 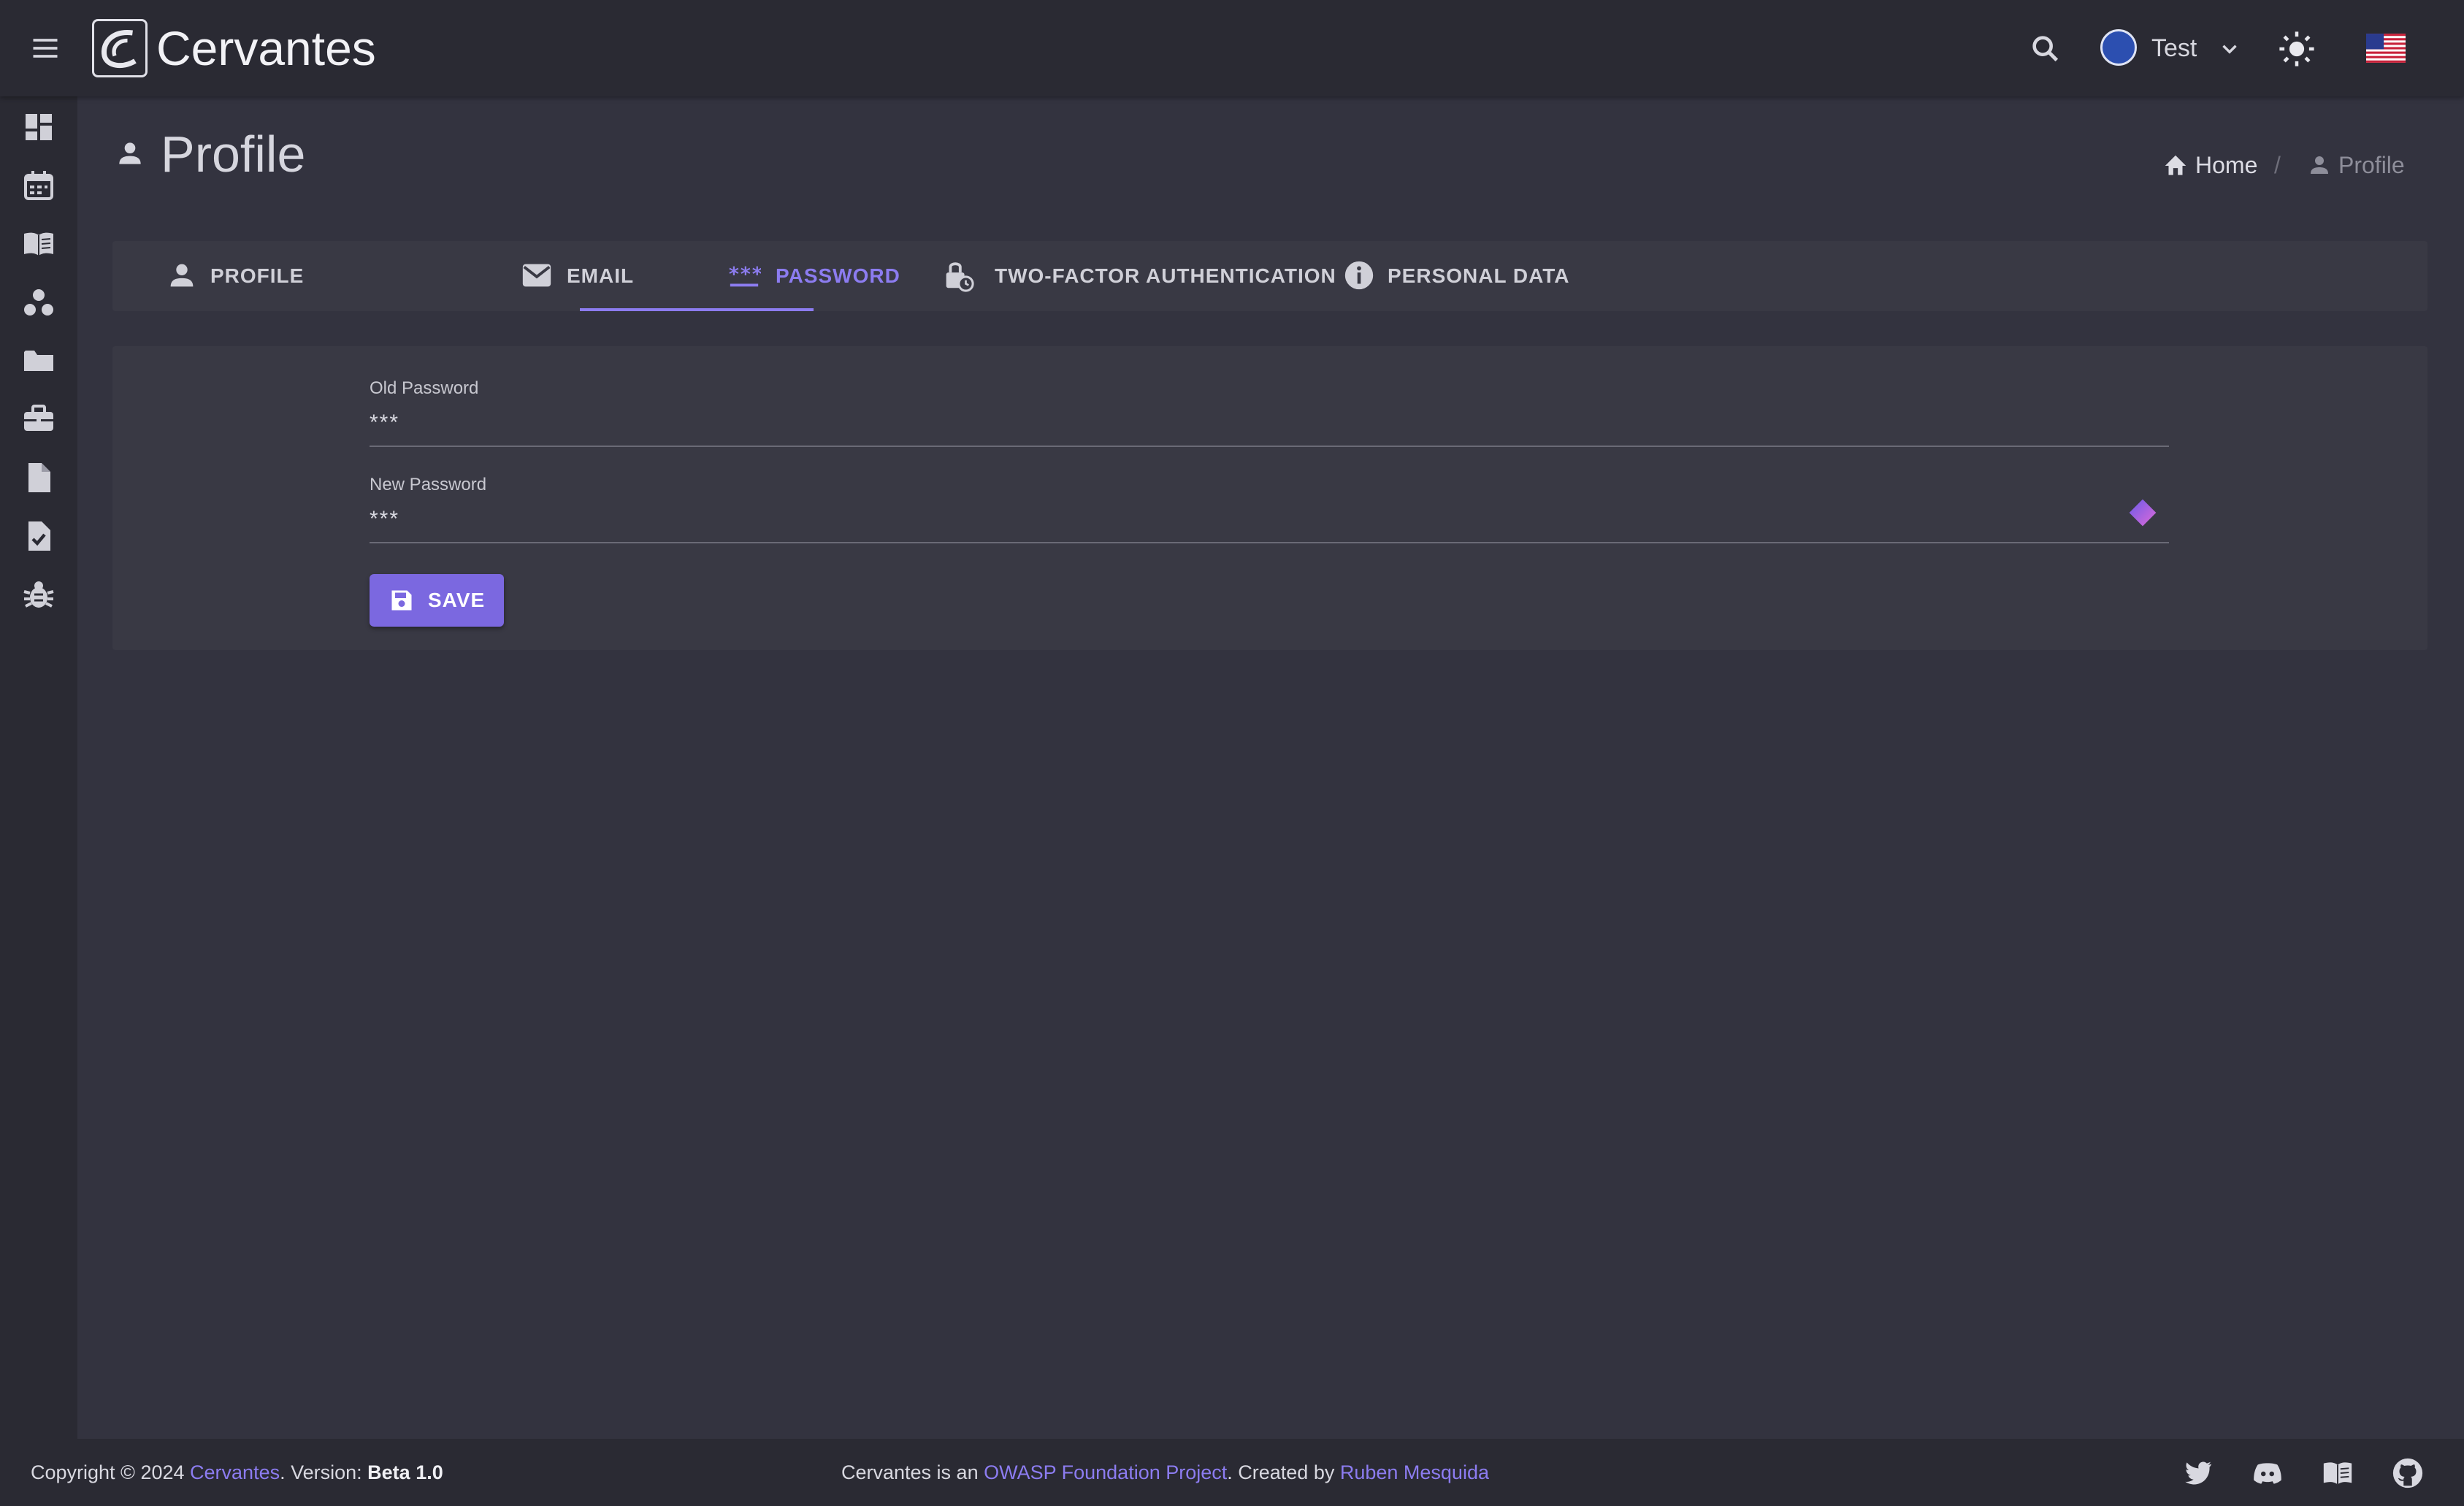 What do you see at coordinates (38, 127) in the screenshot?
I see `dashboard-icon` at bounding box center [38, 127].